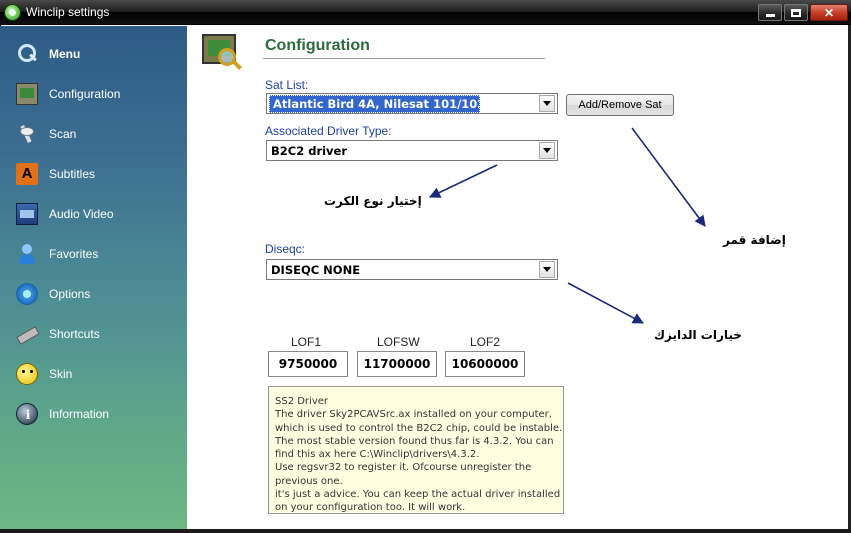 This screenshot has width=851, height=533. I want to click on close-button: ✕, so click(829, 12).